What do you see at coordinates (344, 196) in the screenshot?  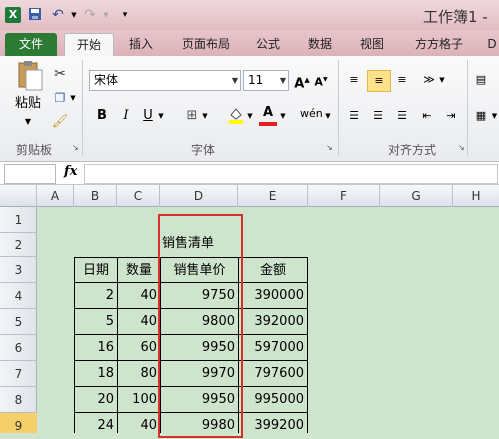 I see `column-header-f: F` at bounding box center [344, 196].